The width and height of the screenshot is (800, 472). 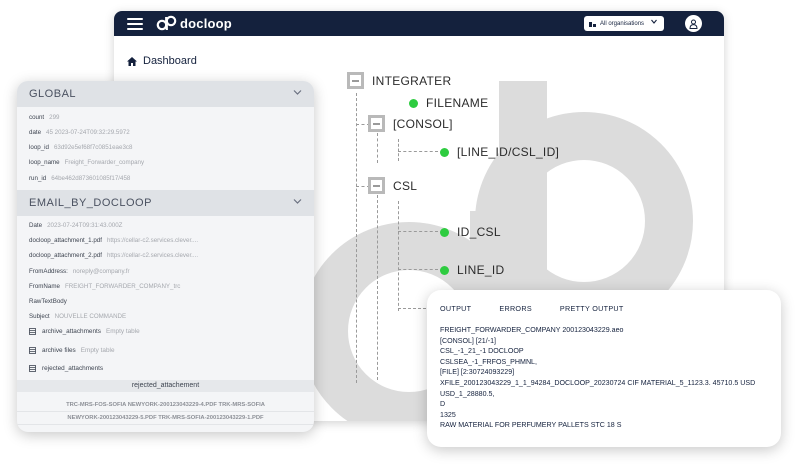 What do you see at coordinates (508, 152) in the screenshot?
I see `tree-node-label: [LINE_ID/CSL_ID]` at bounding box center [508, 152].